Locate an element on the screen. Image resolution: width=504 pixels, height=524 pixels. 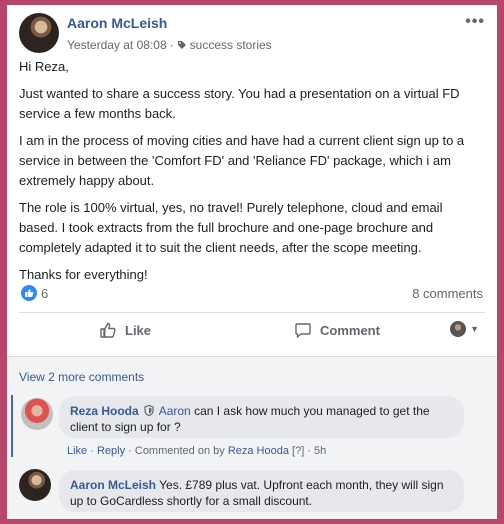
comment-count: 8 comments is located at coordinates (447, 293).